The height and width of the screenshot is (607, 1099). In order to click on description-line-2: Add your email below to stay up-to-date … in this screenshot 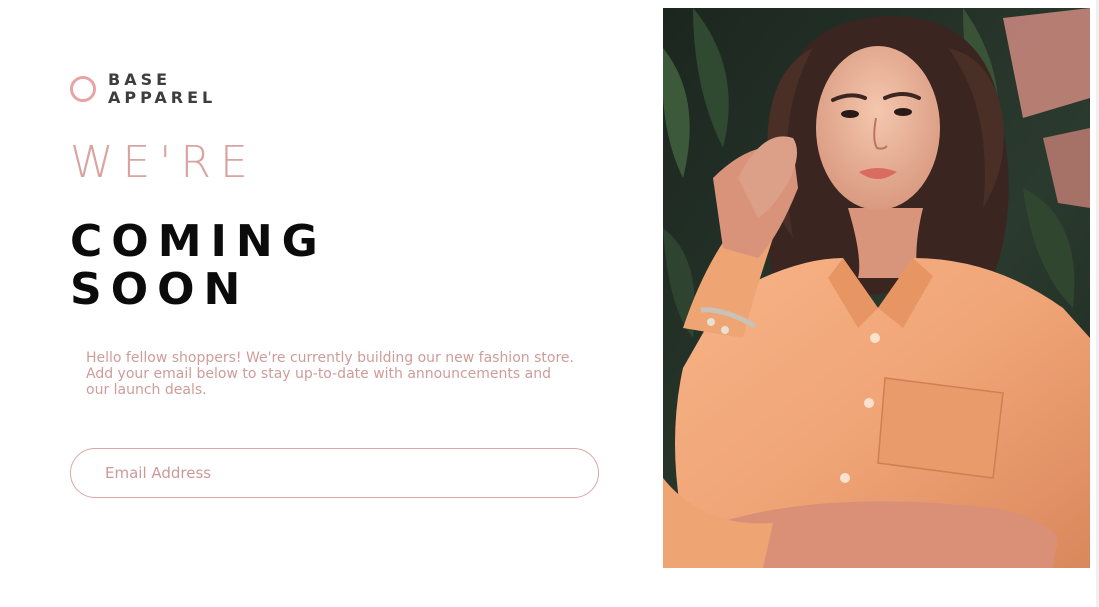, I will do `click(318, 374)`.